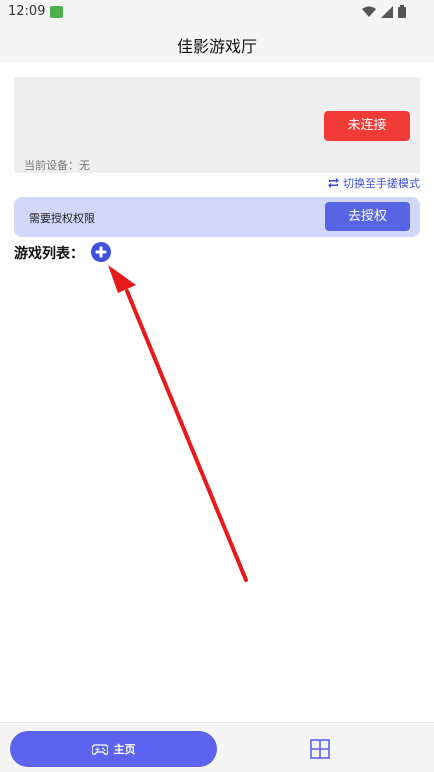 This screenshot has width=434, height=772. Describe the element at coordinates (62, 218) in the screenshot. I see `authorization-message: 需要授权权限` at that location.